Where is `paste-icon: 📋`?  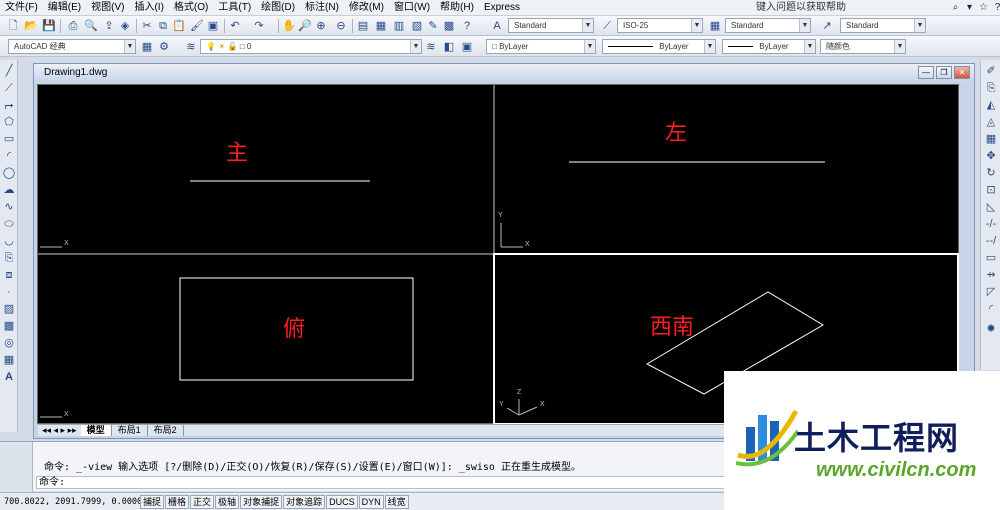
paste-icon: 📋 is located at coordinates (179, 26).